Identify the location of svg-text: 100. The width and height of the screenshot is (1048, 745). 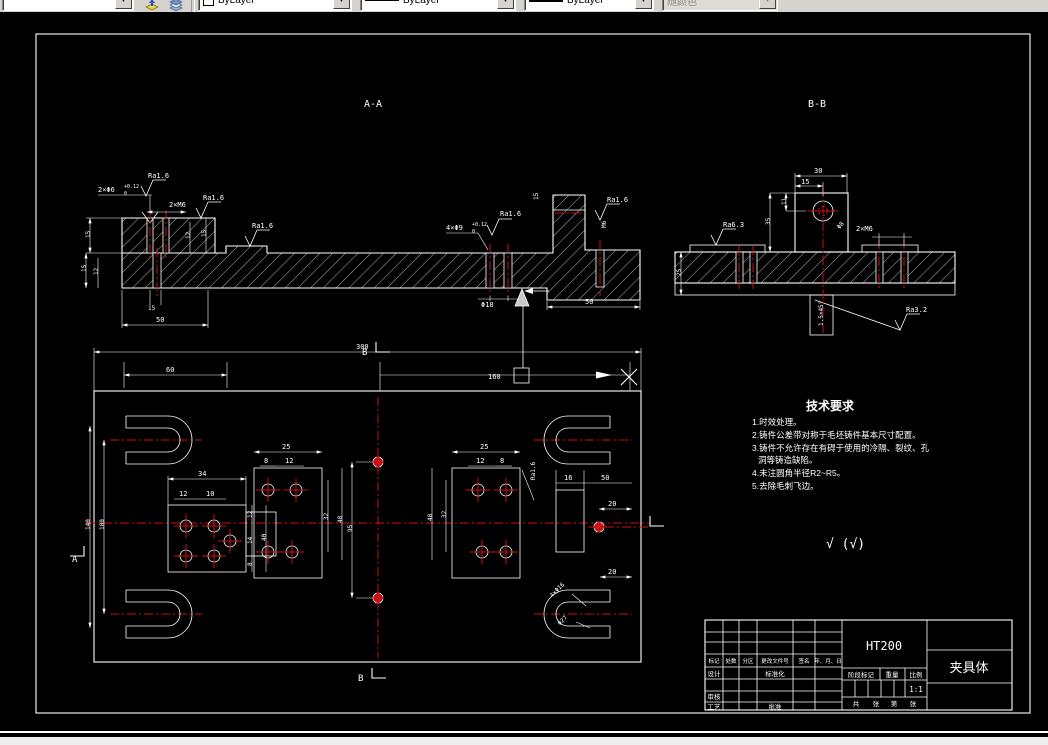
(102, 524).